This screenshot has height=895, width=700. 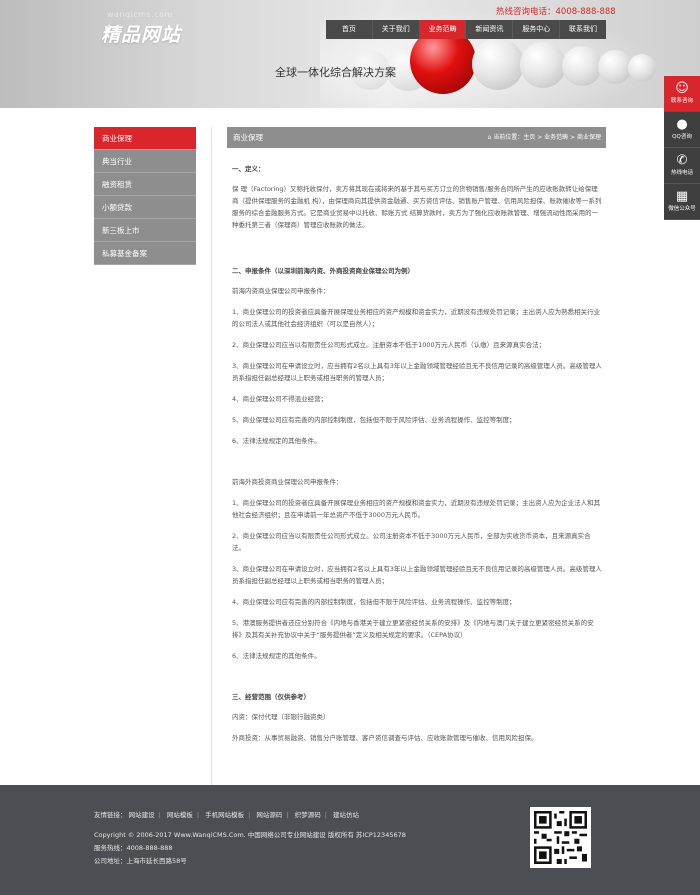 I want to click on float-toolbar: ☺ 联系咨询 ● QQ咨询 ✆ 热线电话 ▦ 微信公众号, so click(x=682, y=148).